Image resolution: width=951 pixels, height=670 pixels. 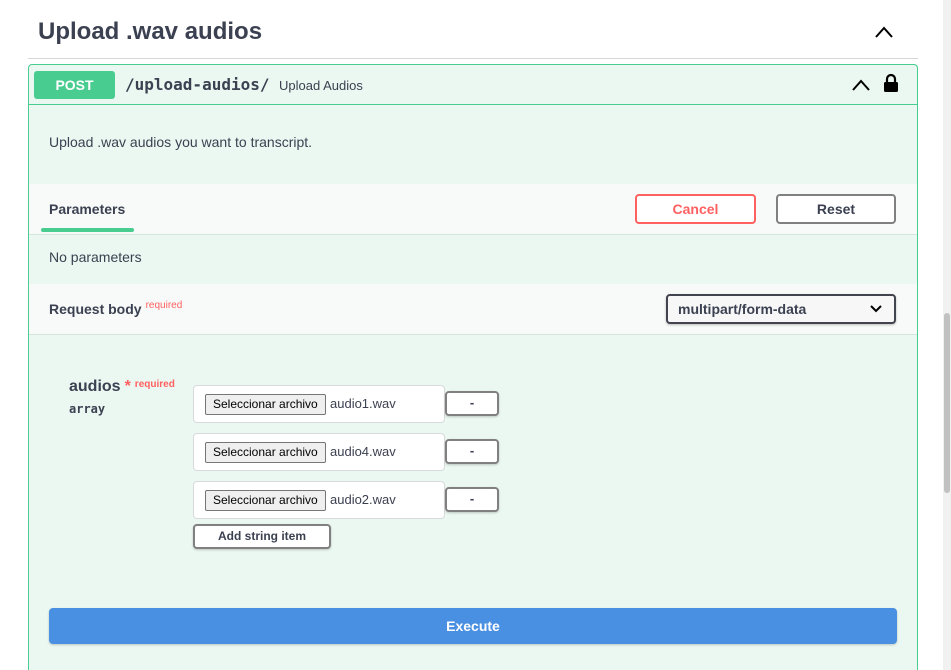 I want to click on reset-button: Reset, so click(x=836, y=209).